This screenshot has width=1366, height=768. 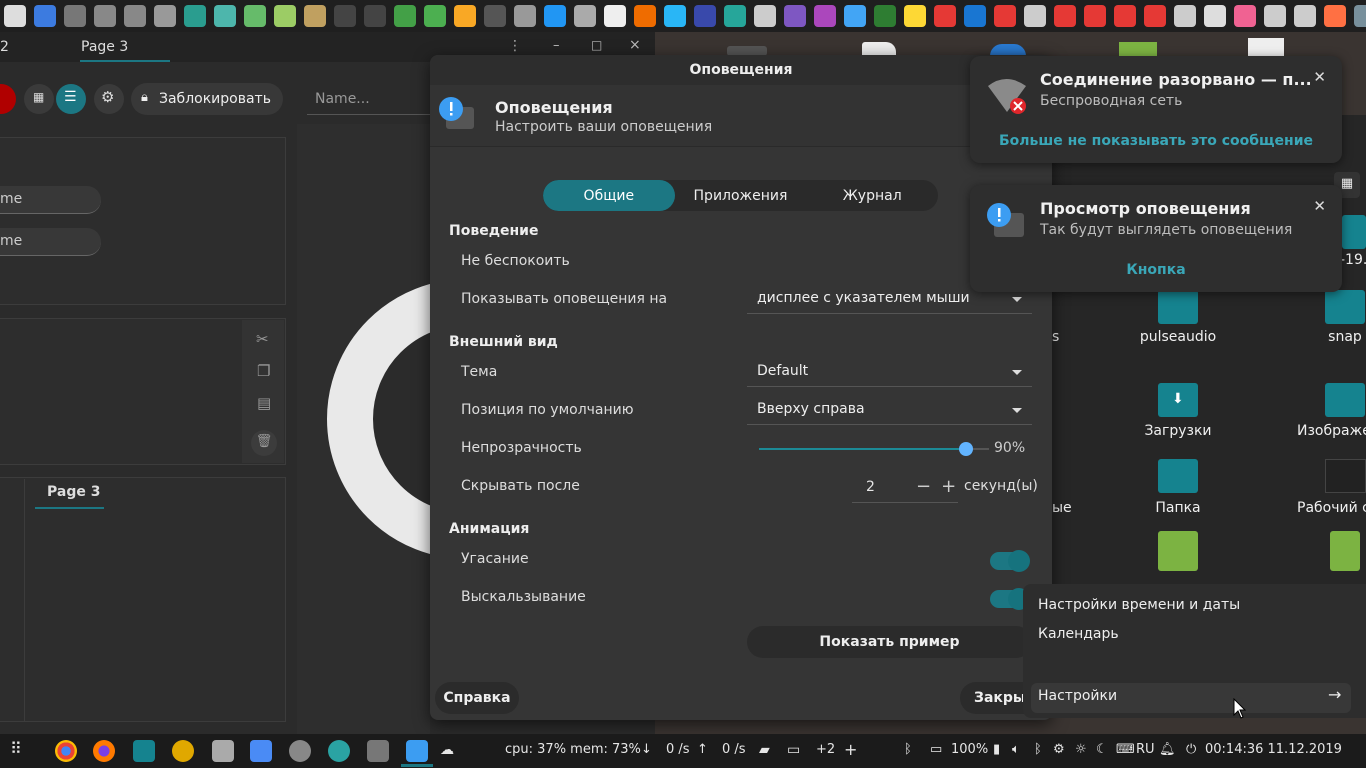 What do you see at coordinates (793, 750) in the screenshot?
I see `window-icon: ▭` at bounding box center [793, 750].